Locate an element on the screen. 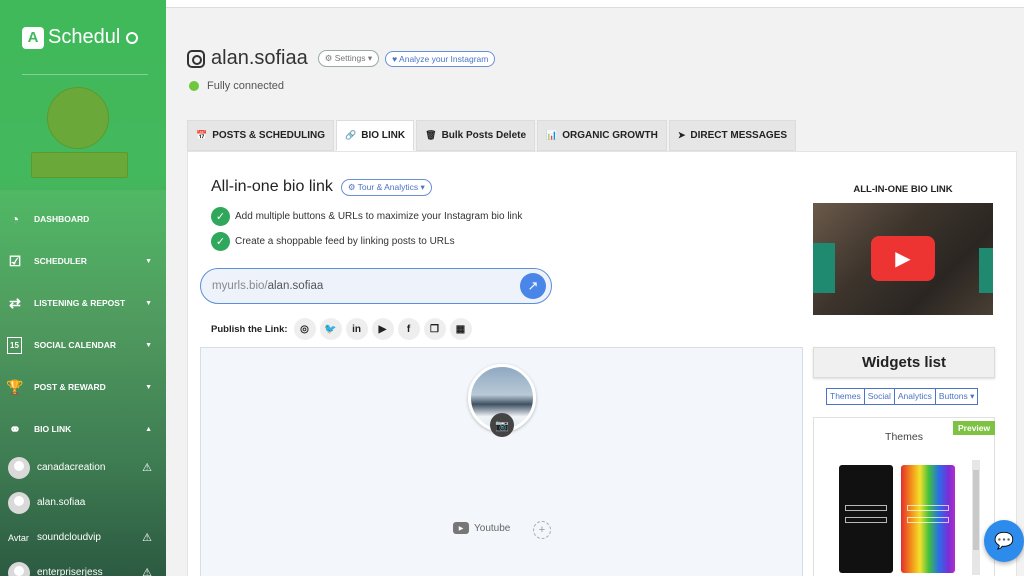 This screenshot has height=576, width=1024. sidebar-item-label: SOCIAL CALENDAR is located at coordinates (75, 345).